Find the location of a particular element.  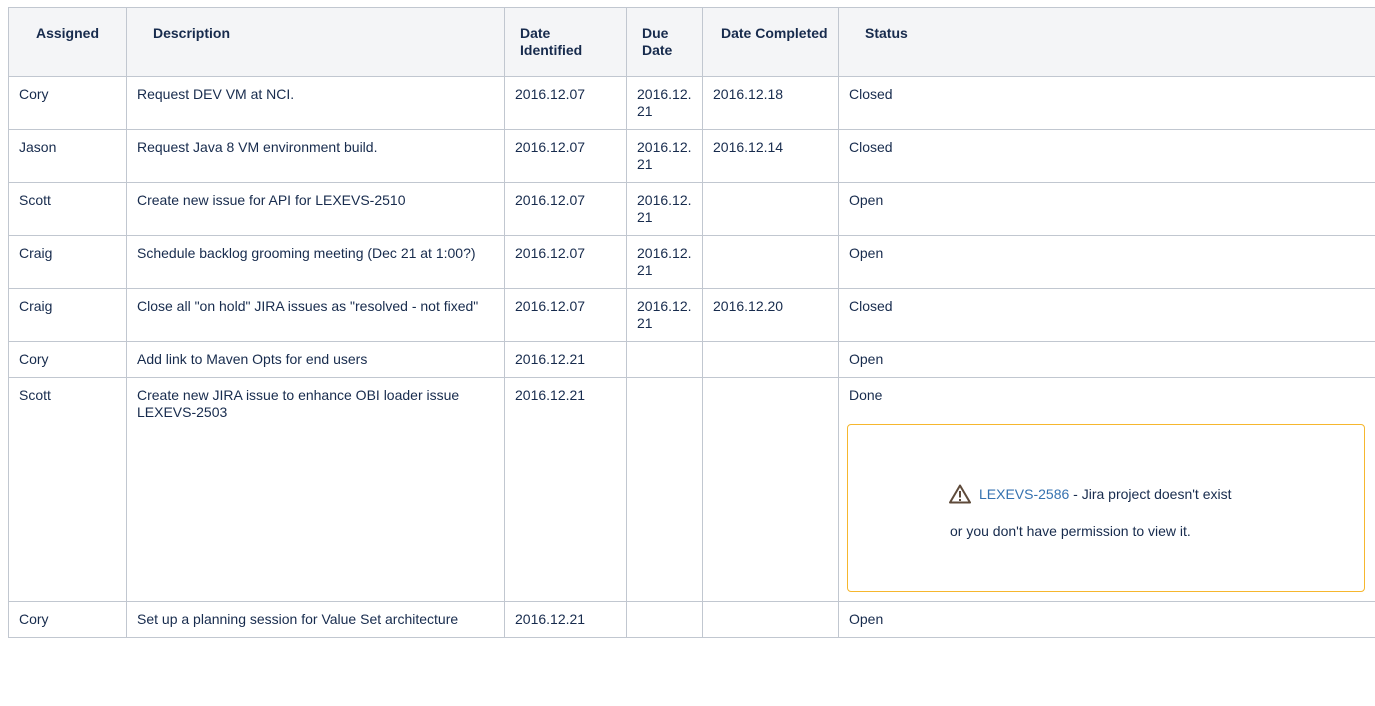

assigned-text: Jason is located at coordinates (38, 147).